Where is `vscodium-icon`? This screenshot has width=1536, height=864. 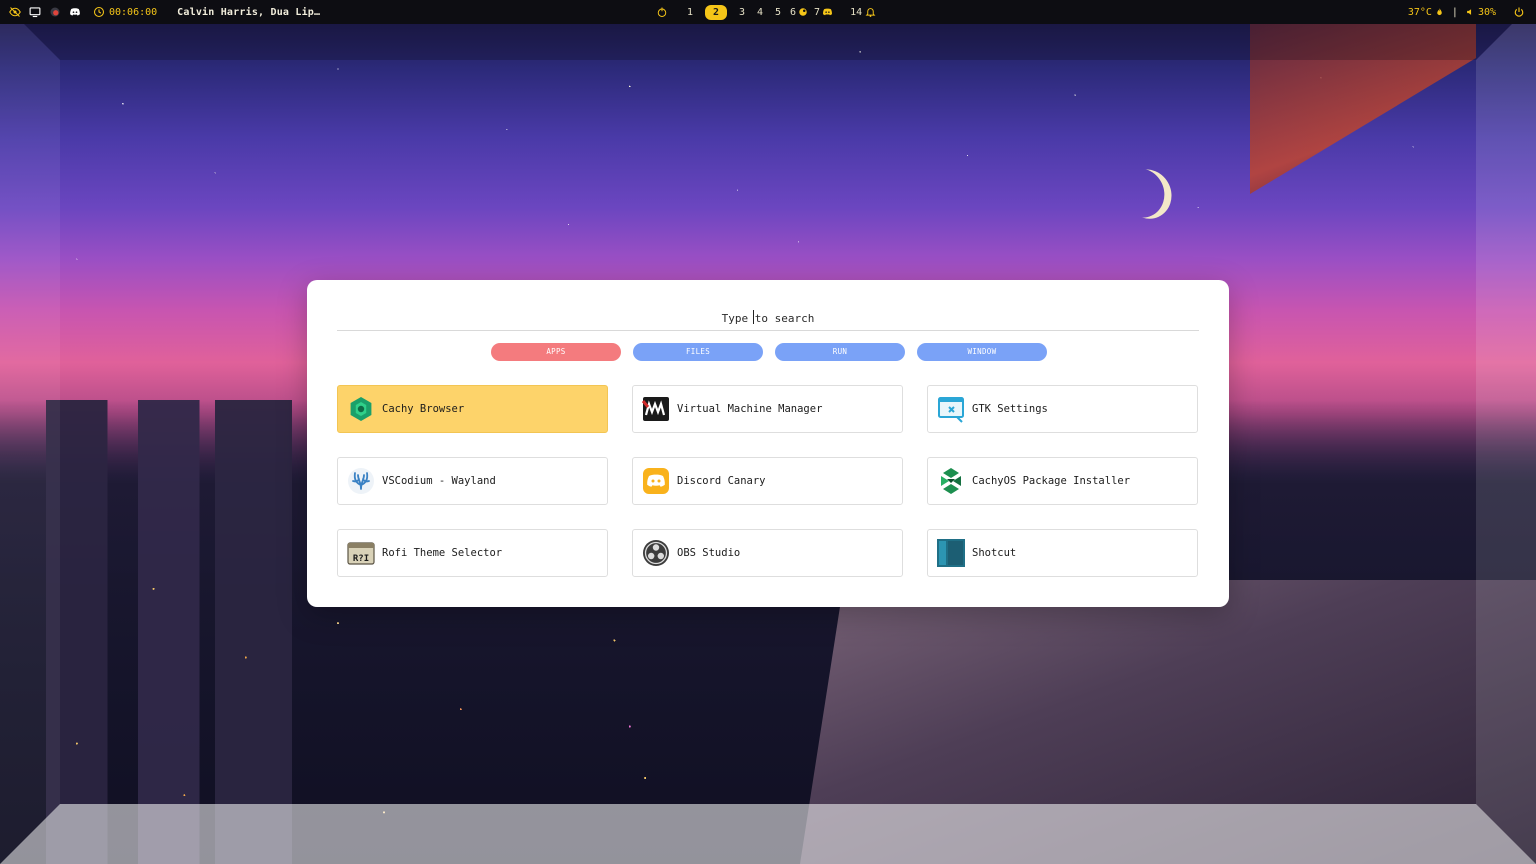
vscodium-icon is located at coordinates (361, 481).